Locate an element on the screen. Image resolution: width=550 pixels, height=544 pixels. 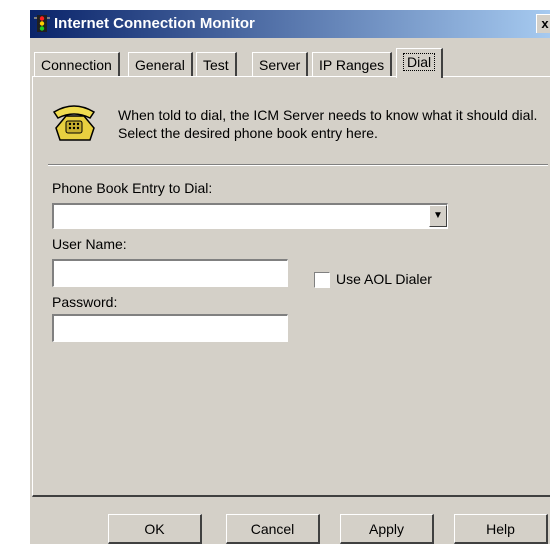
ok-button: OK is located at coordinates (155, 529).